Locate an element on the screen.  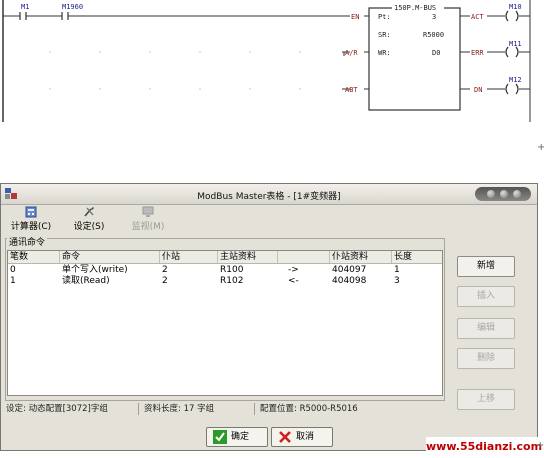
column-header is located at coordinates (304, 257).